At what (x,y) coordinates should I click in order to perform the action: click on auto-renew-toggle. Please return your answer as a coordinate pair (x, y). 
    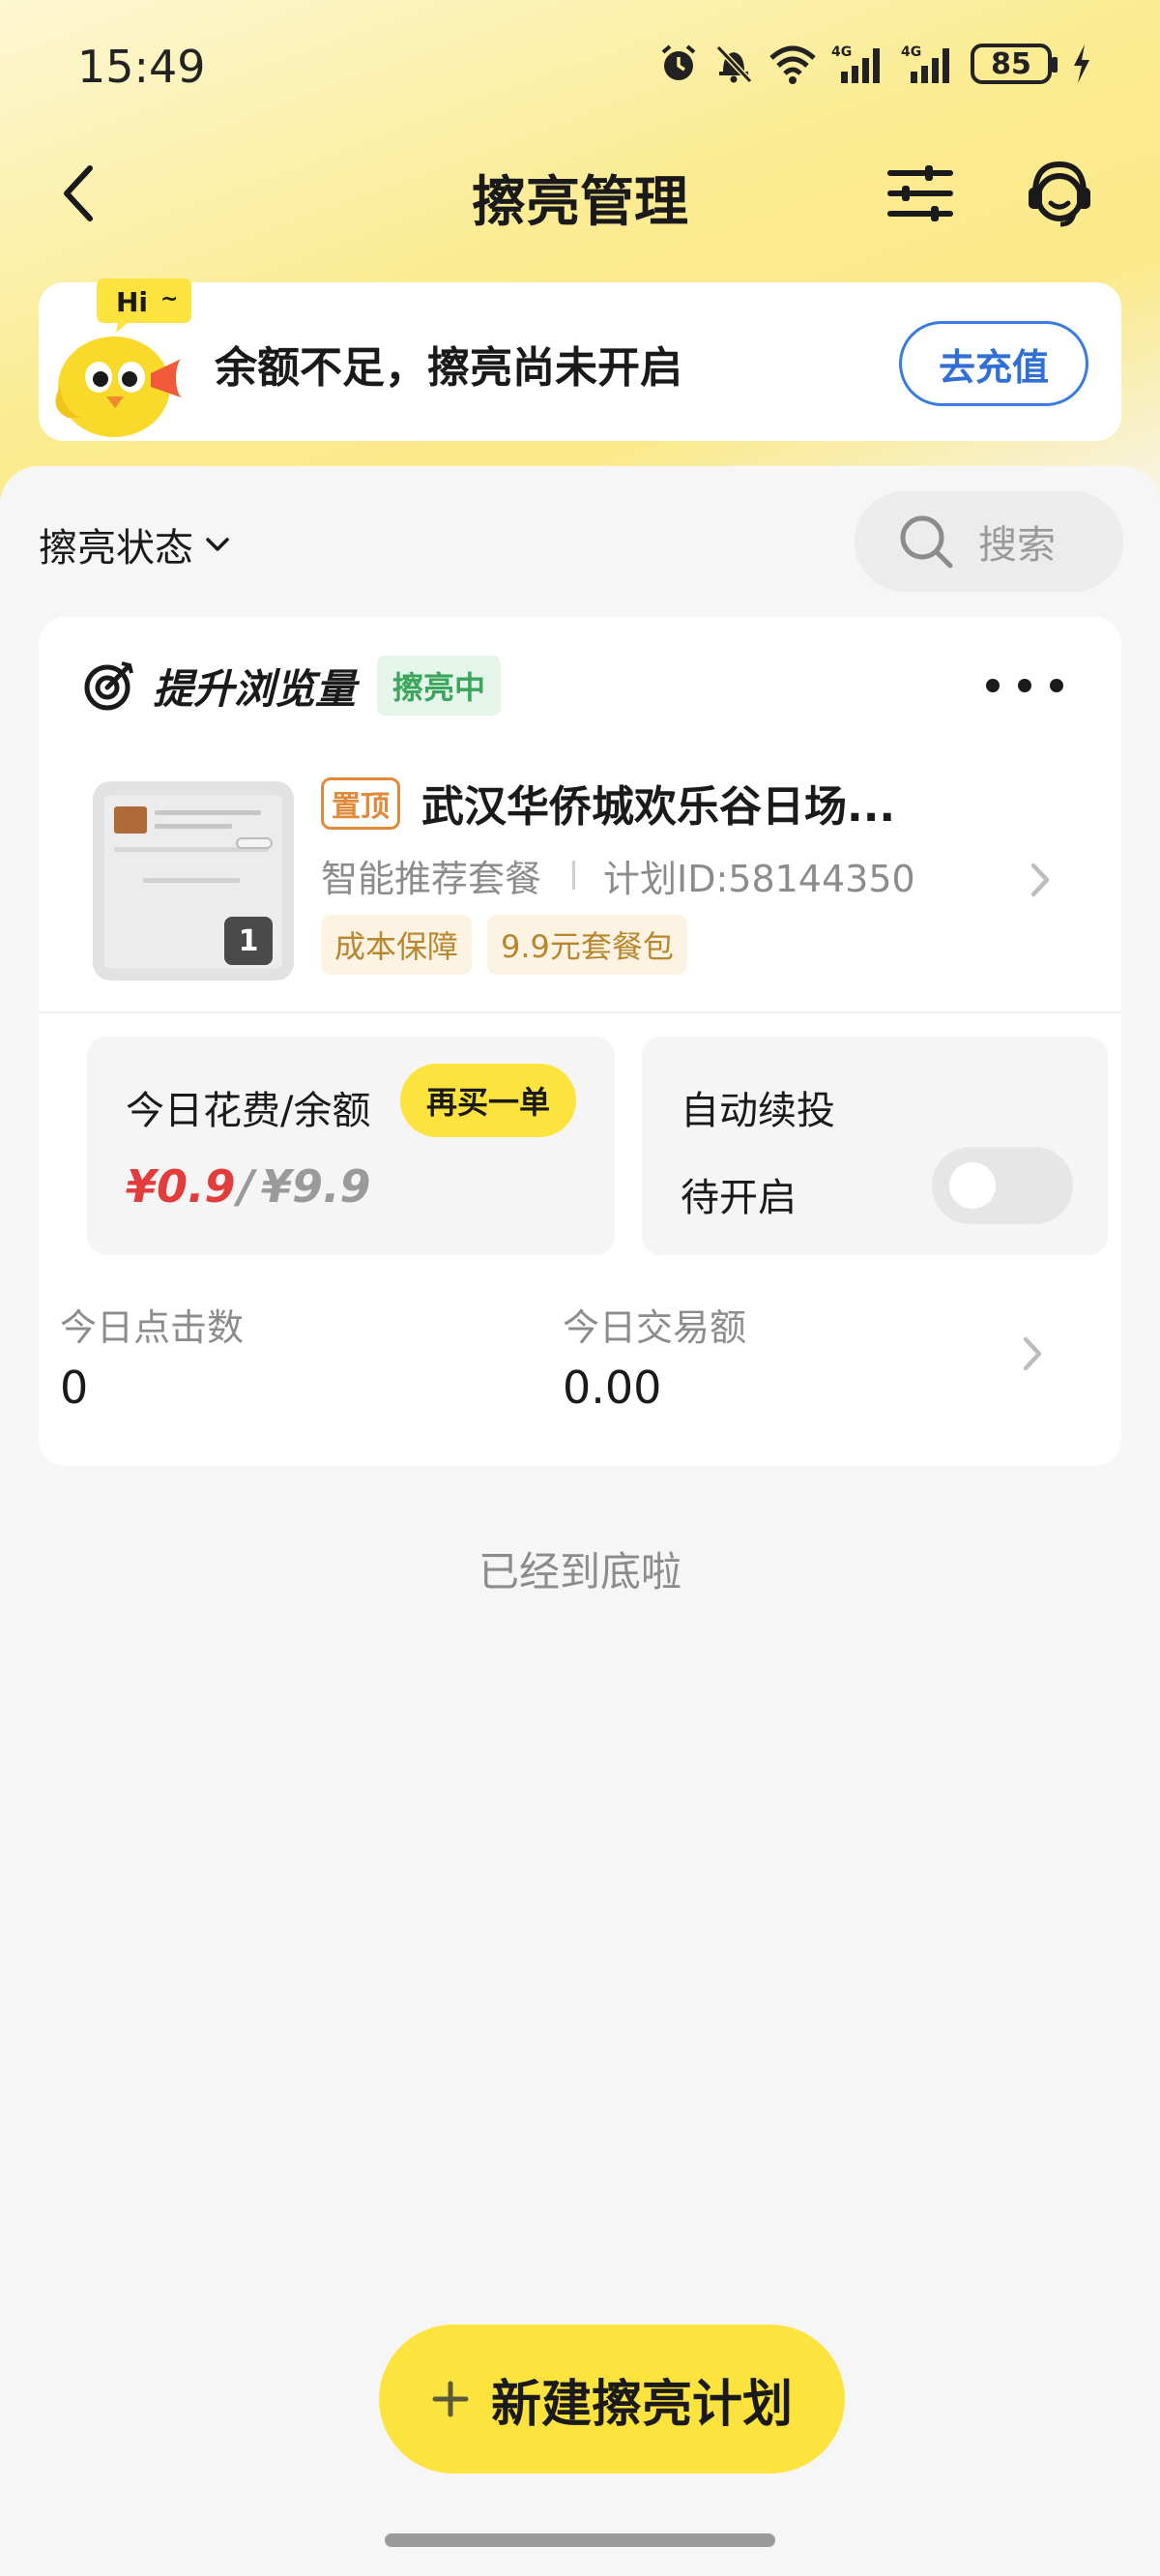
    Looking at the image, I should click on (1002, 1185).